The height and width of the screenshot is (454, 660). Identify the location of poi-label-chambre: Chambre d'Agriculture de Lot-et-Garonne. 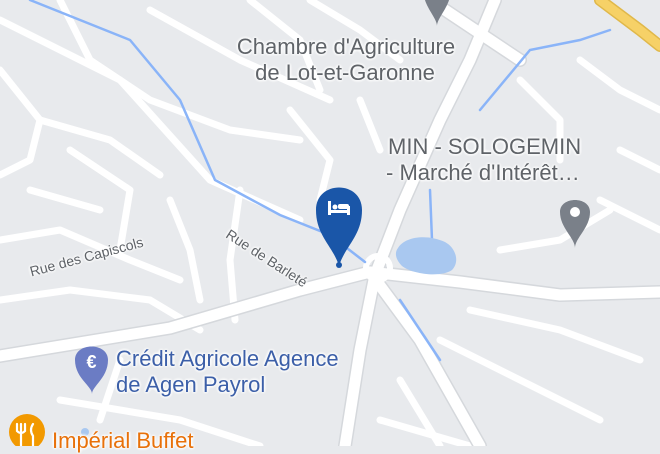
(346, 60).